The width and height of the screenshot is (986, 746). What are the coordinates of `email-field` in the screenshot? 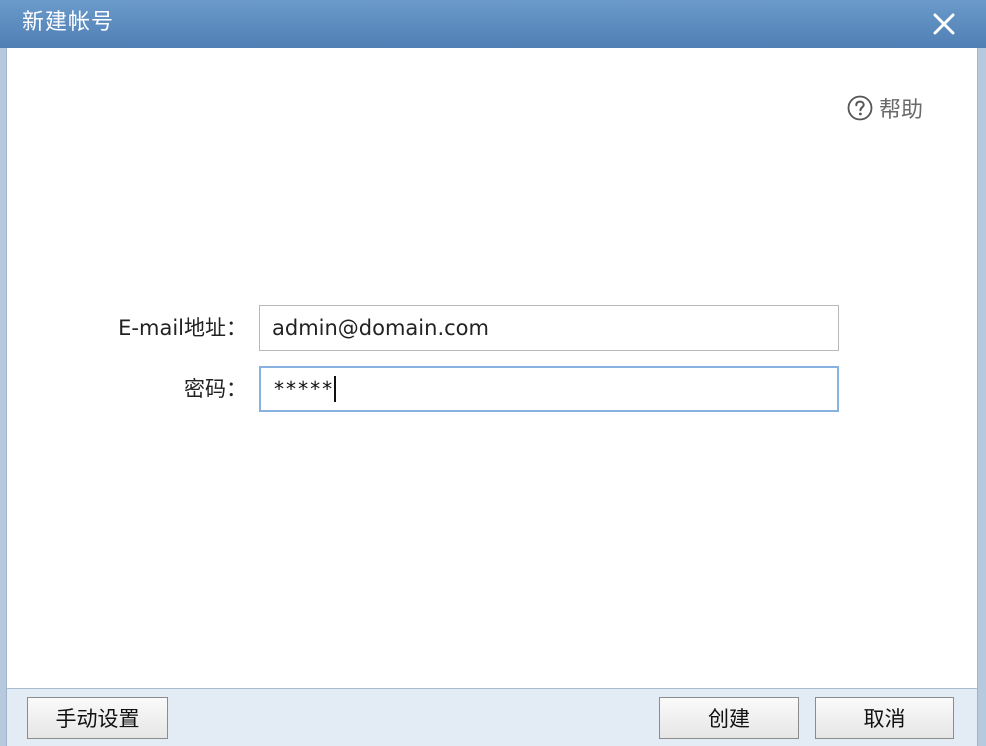 It's located at (549, 328).